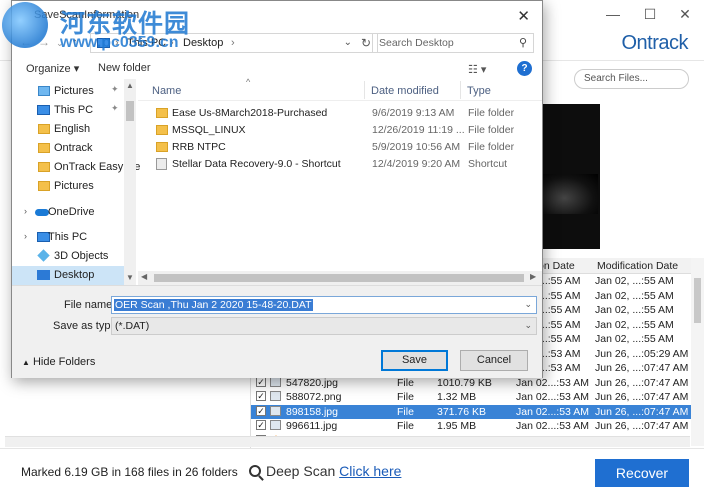  Describe the element at coordinates (462, 411) in the screenshot. I see `cell-size: 371.76 KB` at that location.